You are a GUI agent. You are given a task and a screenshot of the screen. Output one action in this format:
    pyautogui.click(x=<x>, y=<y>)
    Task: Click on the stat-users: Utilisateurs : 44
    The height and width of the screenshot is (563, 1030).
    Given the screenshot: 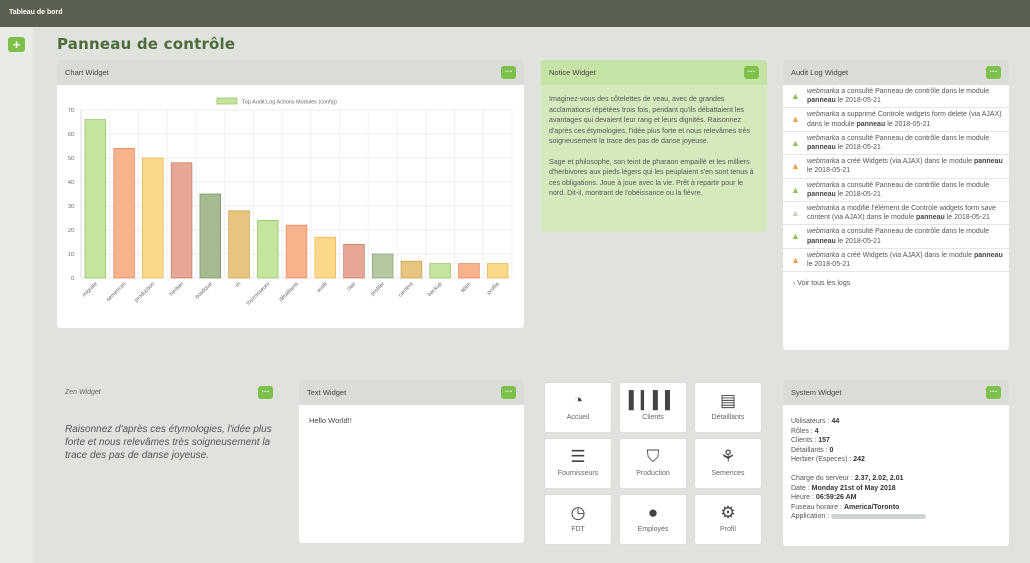 What is the action you would take?
    pyautogui.click(x=896, y=422)
    